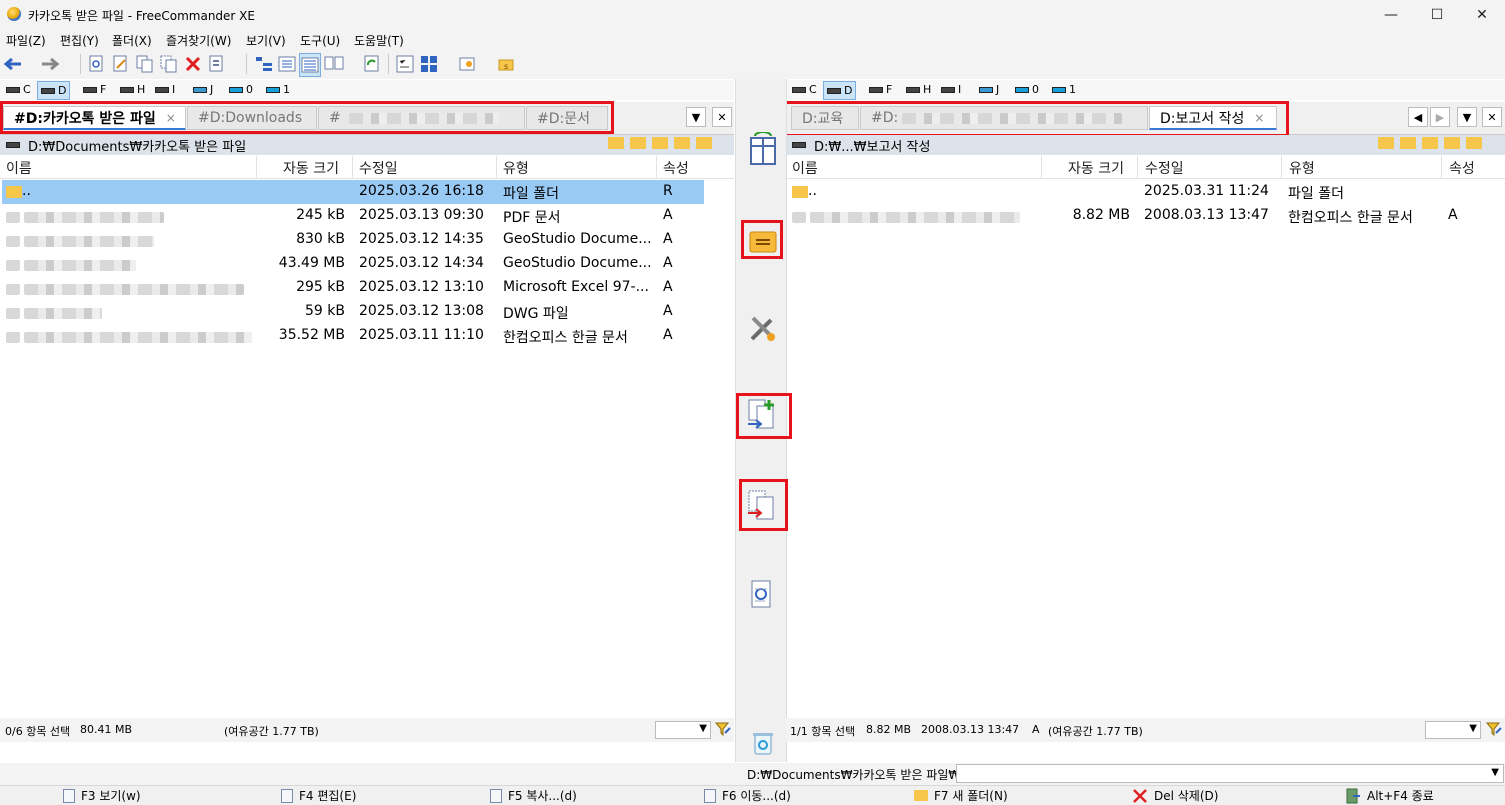 This screenshot has height=805, width=1505. What do you see at coordinates (421, 118) in the screenshot?
I see `tab-blurred: #` at bounding box center [421, 118].